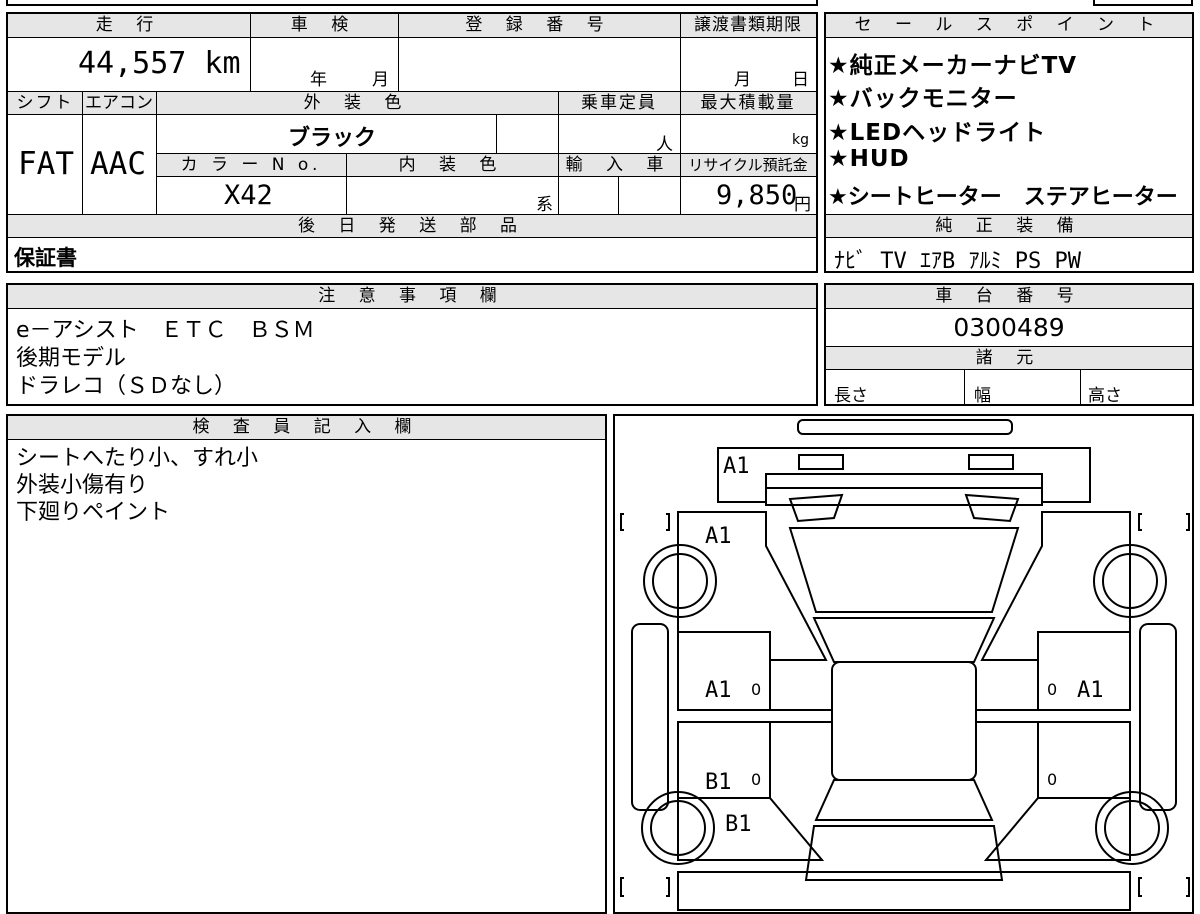  I want to click on shift-value: FAT, so click(46, 164).